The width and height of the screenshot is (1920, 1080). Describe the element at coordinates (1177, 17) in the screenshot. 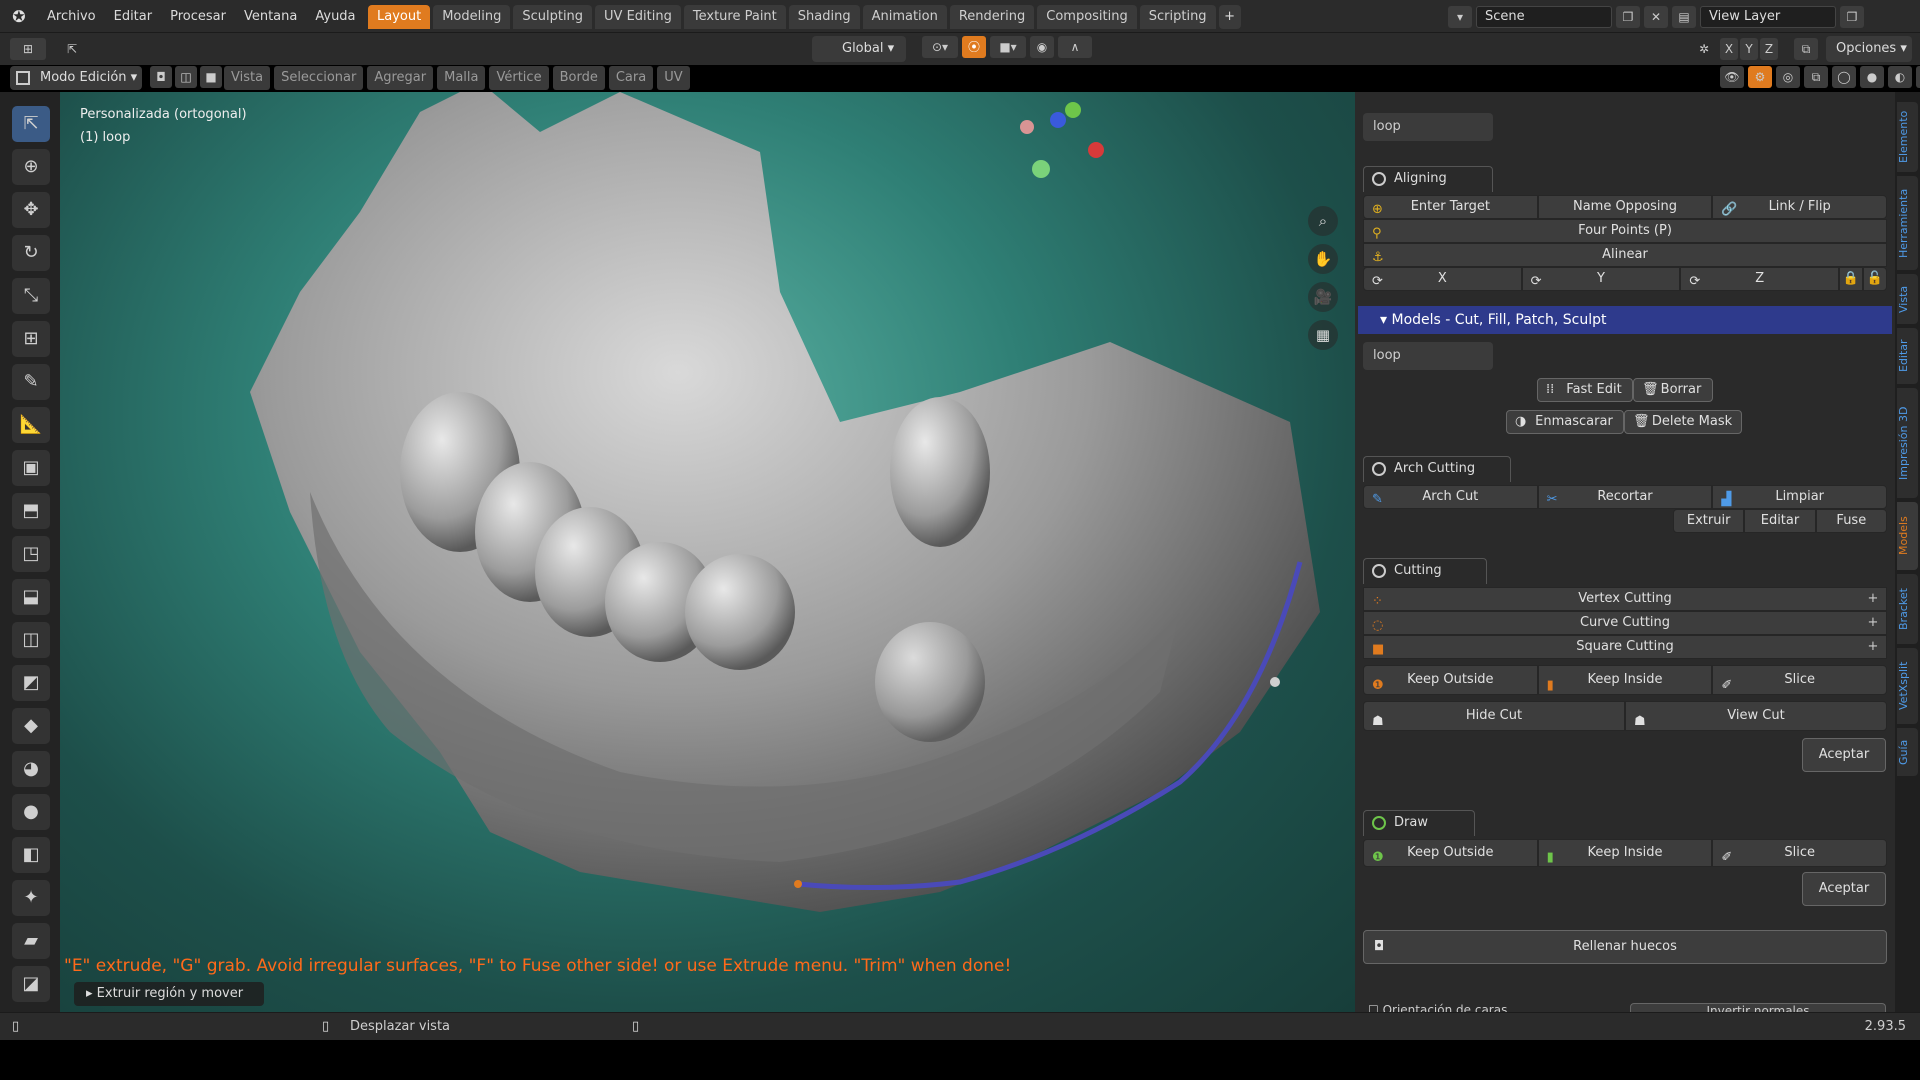

I see `tab-scripting: Scripting` at that location.